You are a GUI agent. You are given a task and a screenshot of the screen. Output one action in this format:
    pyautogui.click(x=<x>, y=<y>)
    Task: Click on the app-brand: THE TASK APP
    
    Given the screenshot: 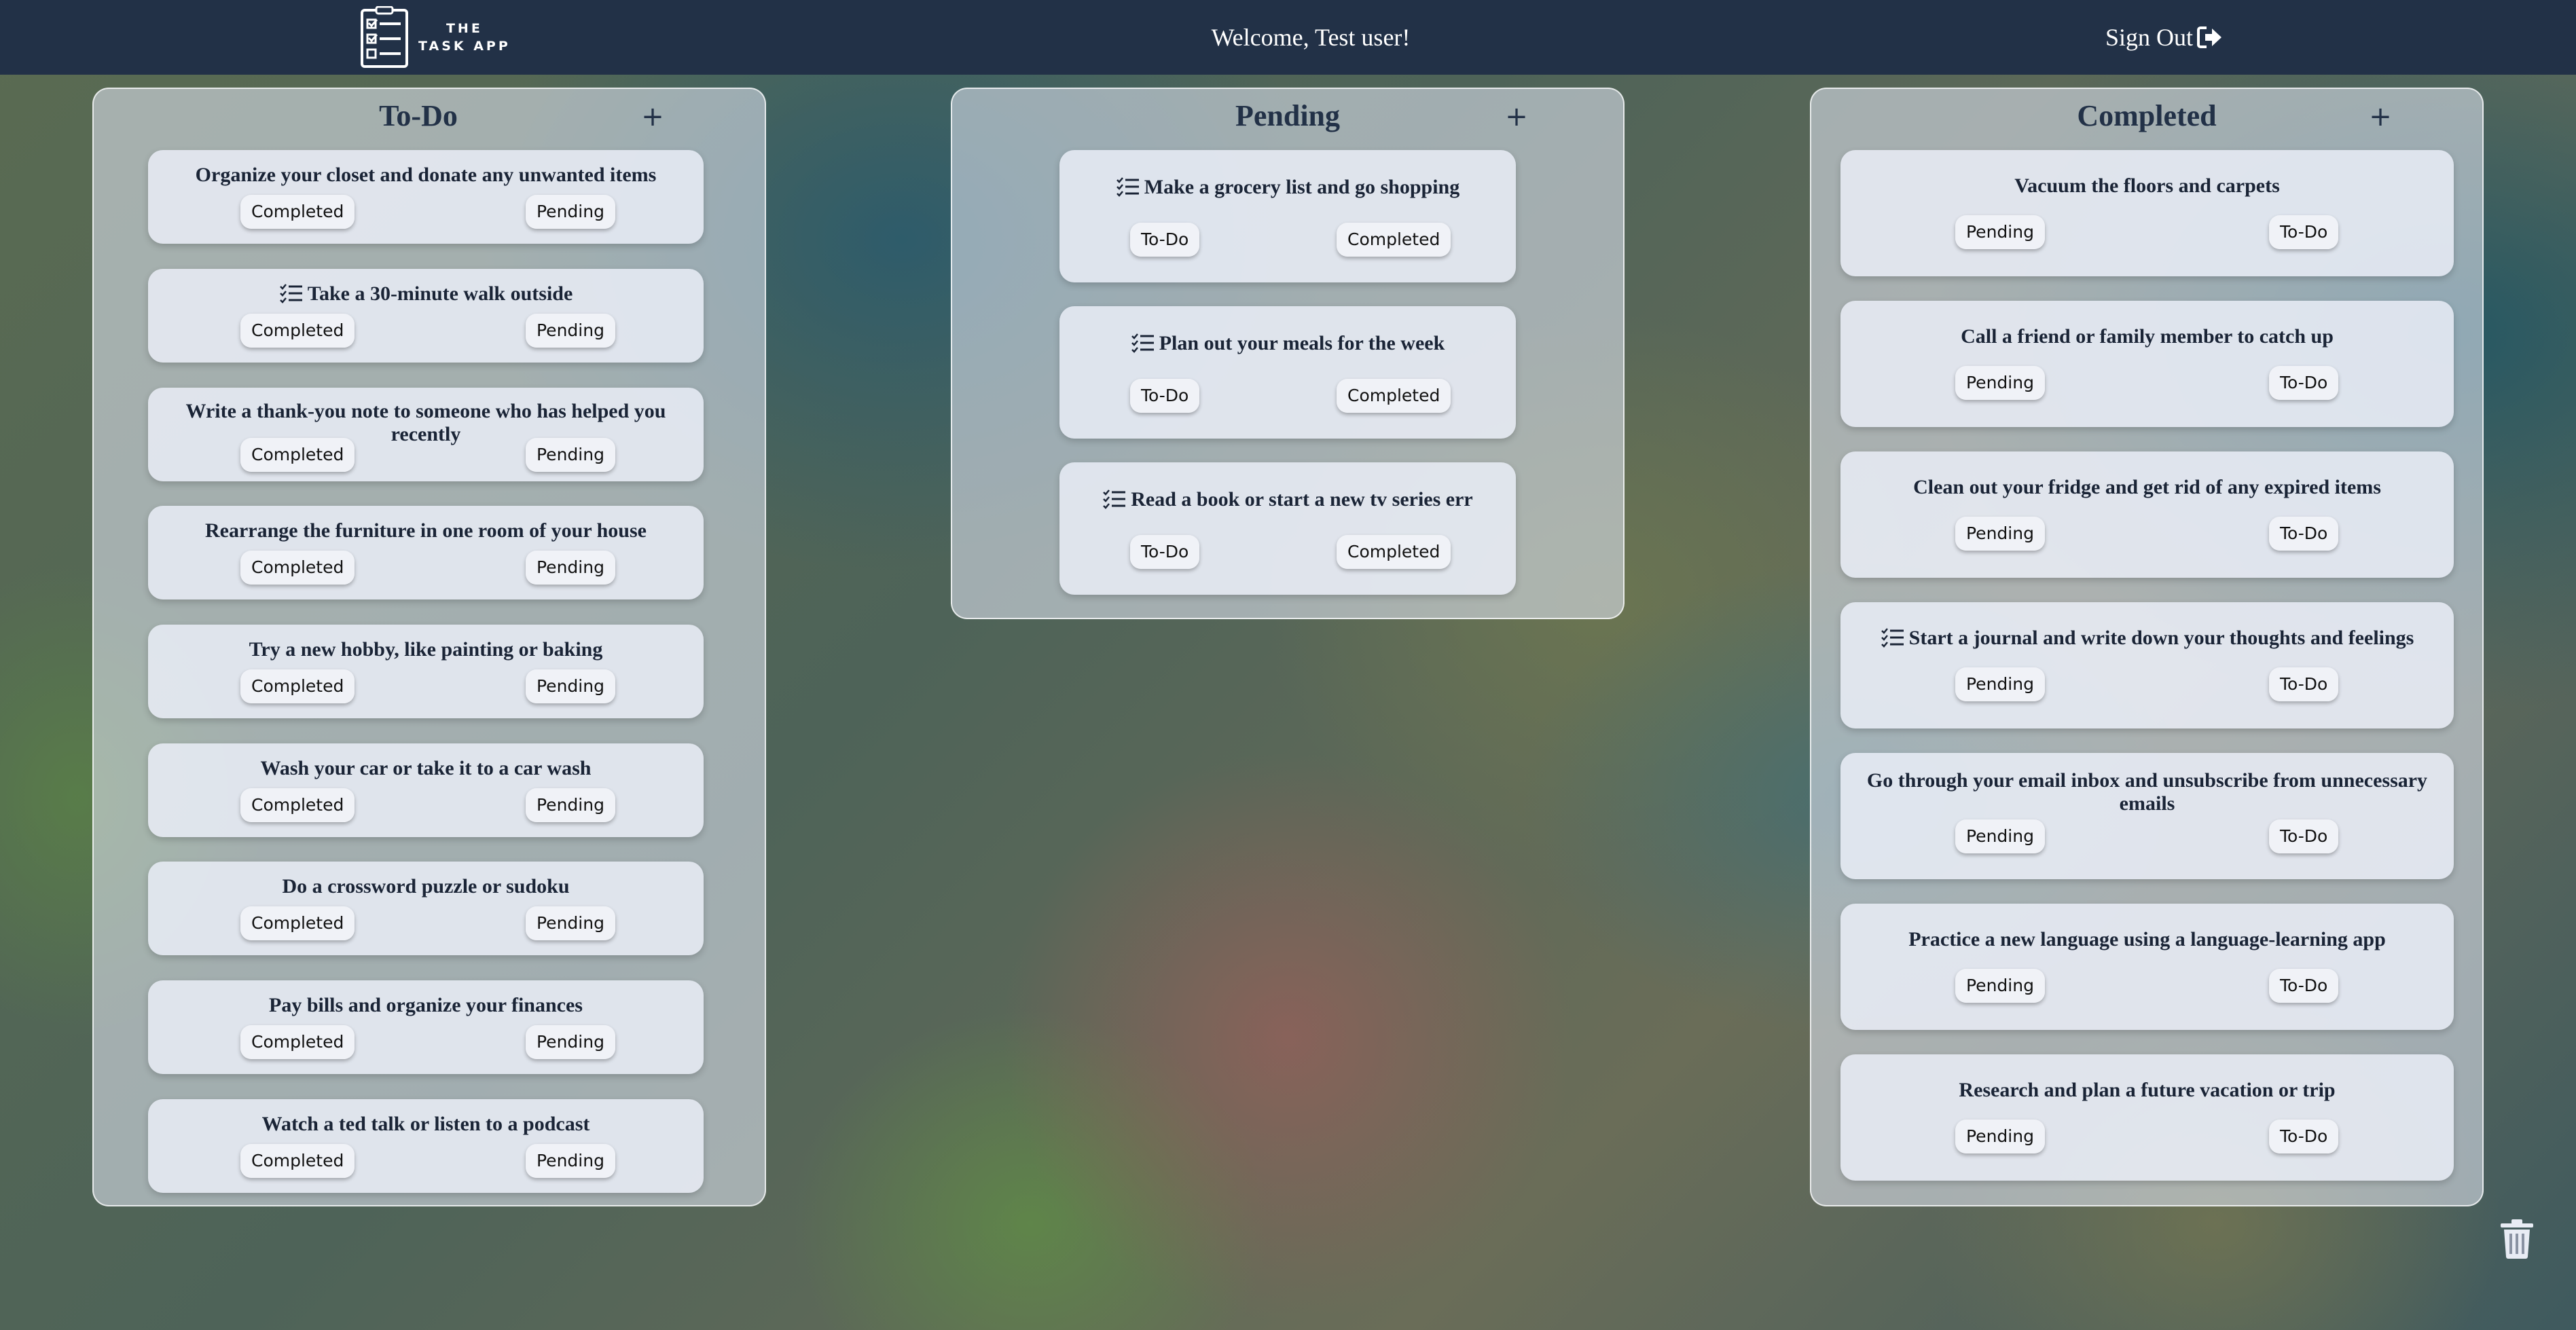 What is the action you would take?
    pyautogui.click(x=435, y=37)
    